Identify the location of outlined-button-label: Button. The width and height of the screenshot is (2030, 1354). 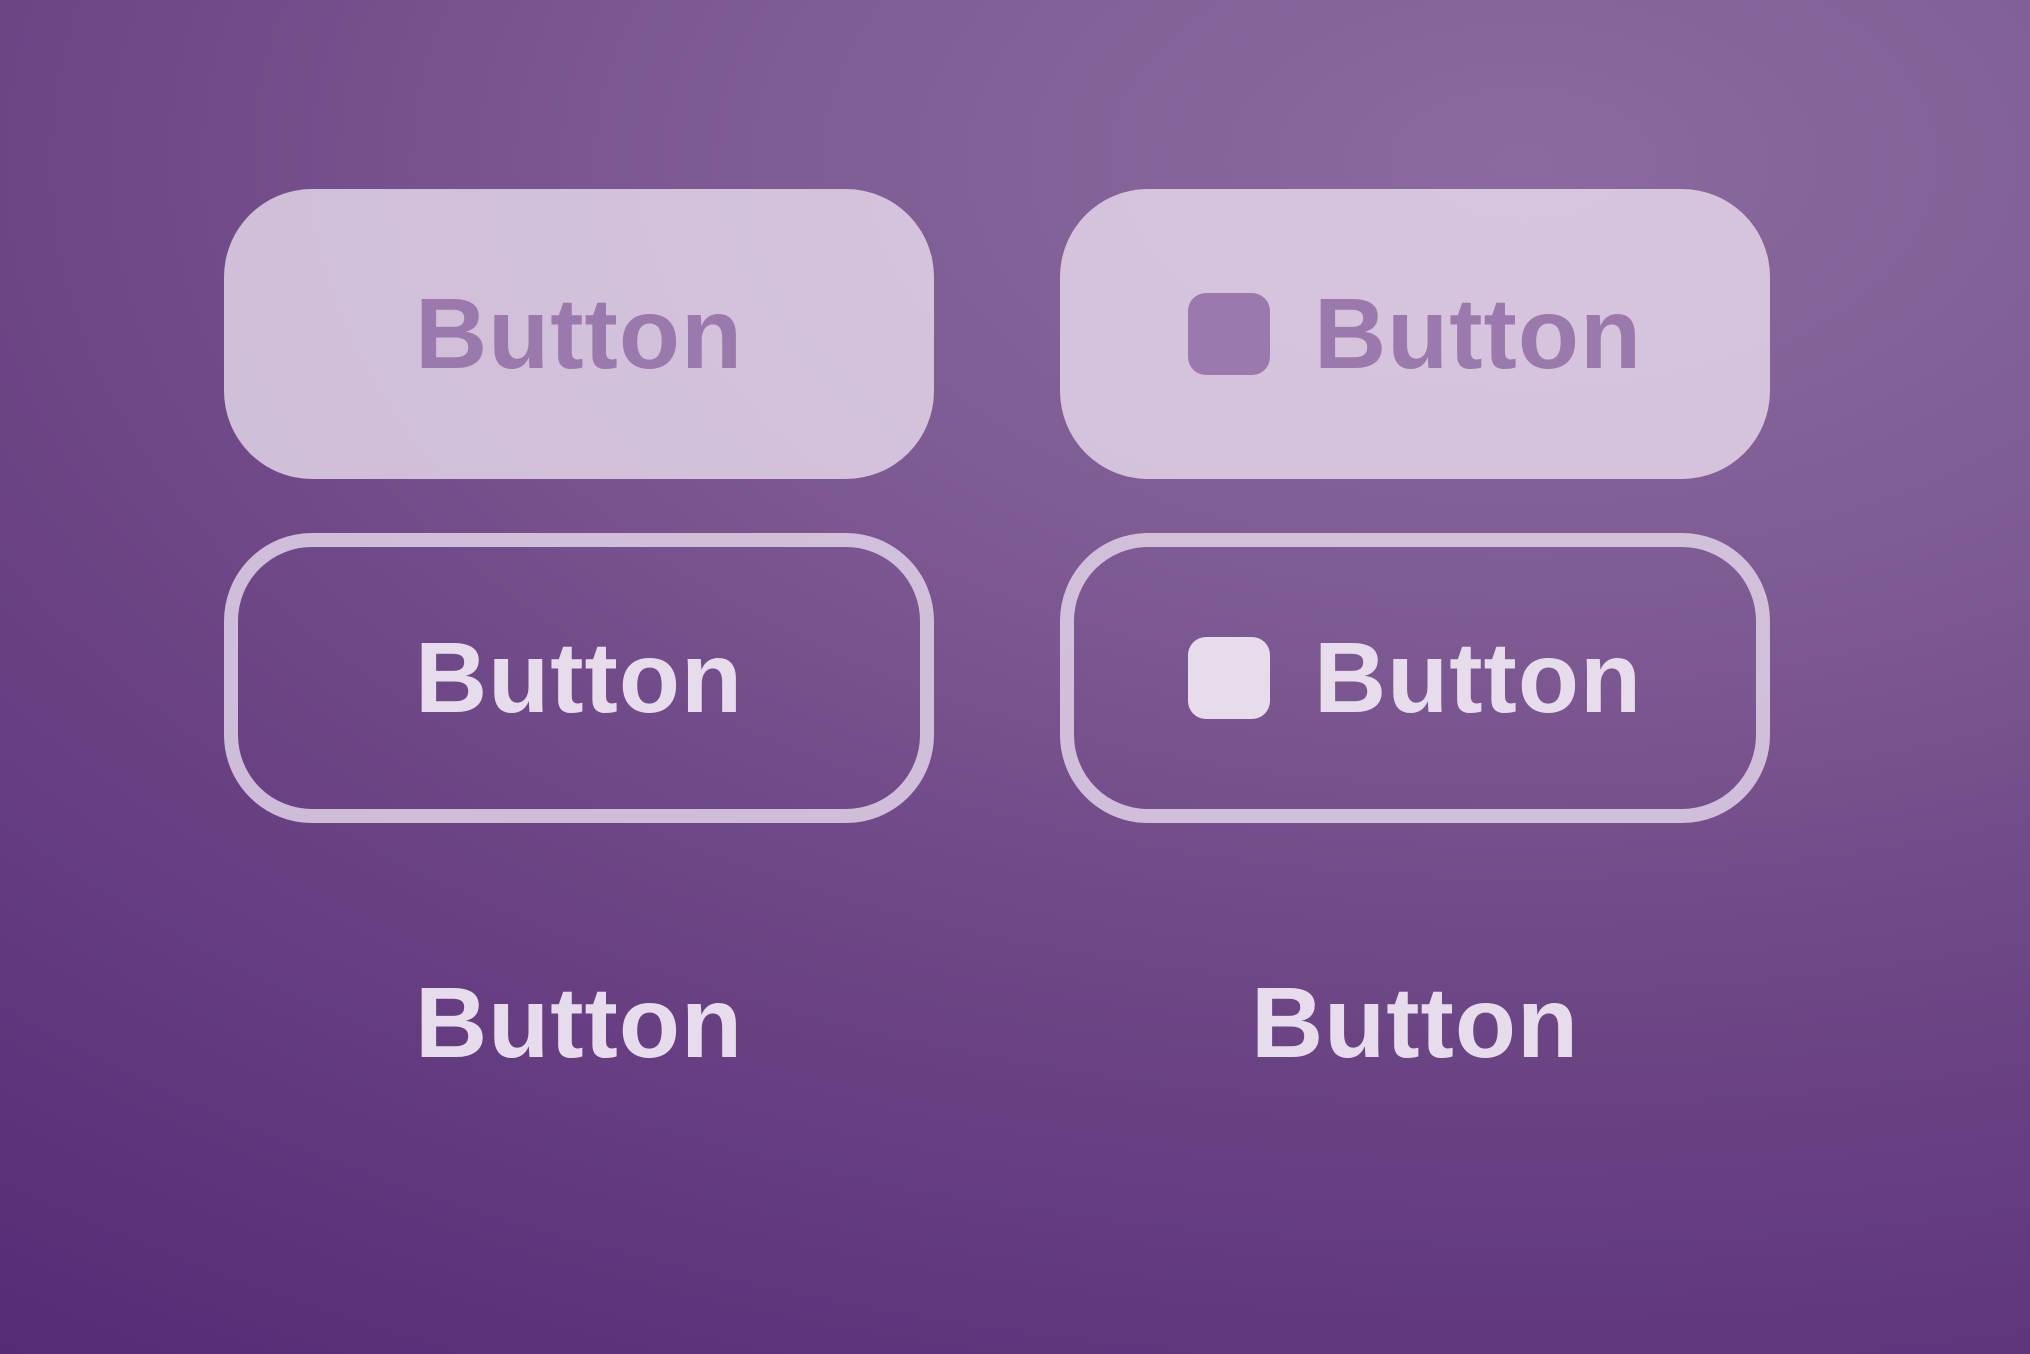
(579, 678).